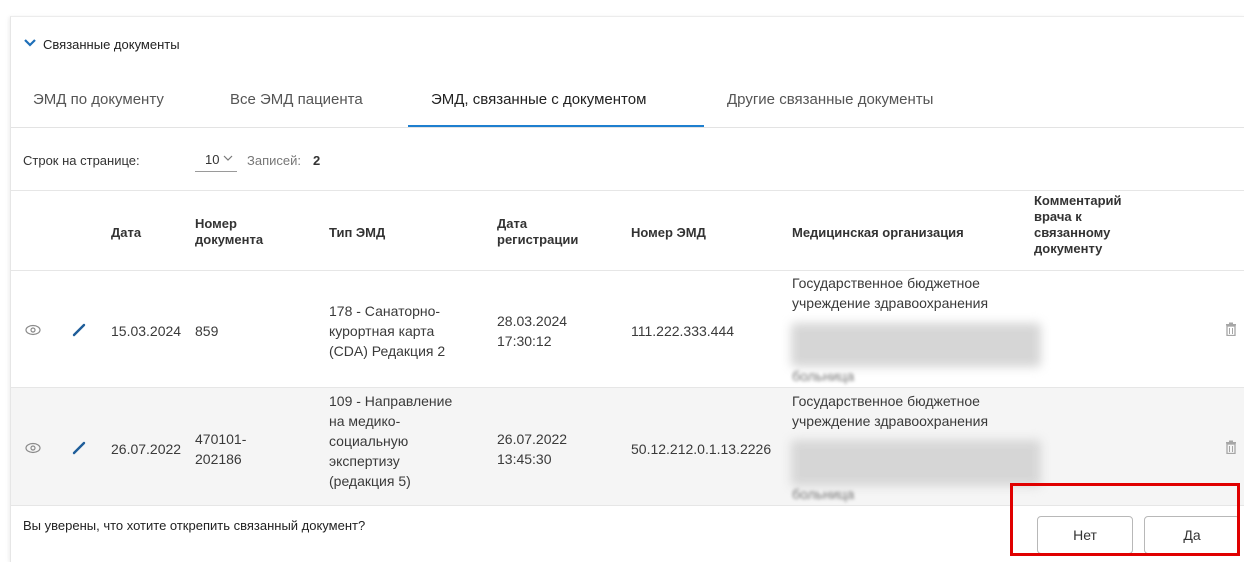 This screenshot has width=1244, height=562. What do you see at coordinates (296, 99) in the screenshot?
I see `tab-all-patient-emd: Все ЭМД пациента` at bounding box center [296, 99].